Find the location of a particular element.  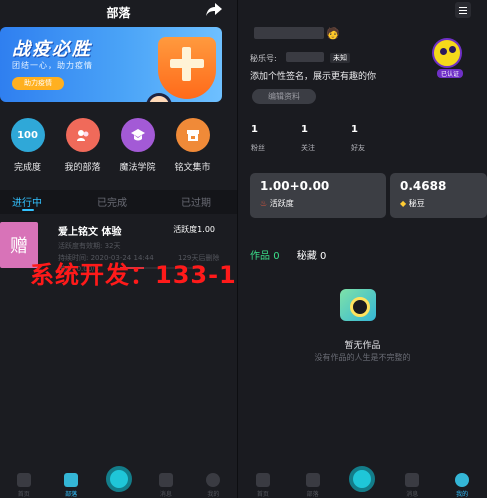

doctor-illustration is located at coordinates (159, 97).